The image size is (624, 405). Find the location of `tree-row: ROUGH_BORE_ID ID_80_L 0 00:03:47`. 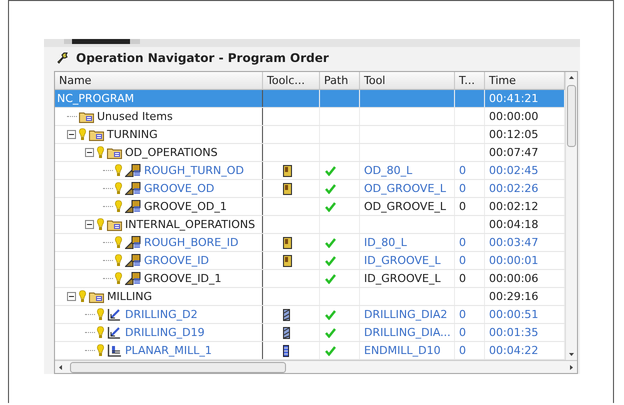

tree-row: ROUGH_BORE_ID ID_80_L 0 00:03:47 is located at coordinates (310, 243).